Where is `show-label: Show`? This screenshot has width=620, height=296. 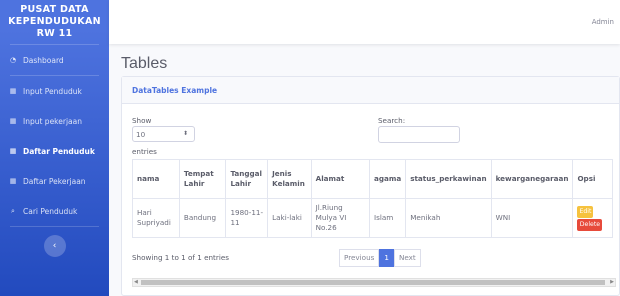
show-label: Show is located at coordinates (142, 120).